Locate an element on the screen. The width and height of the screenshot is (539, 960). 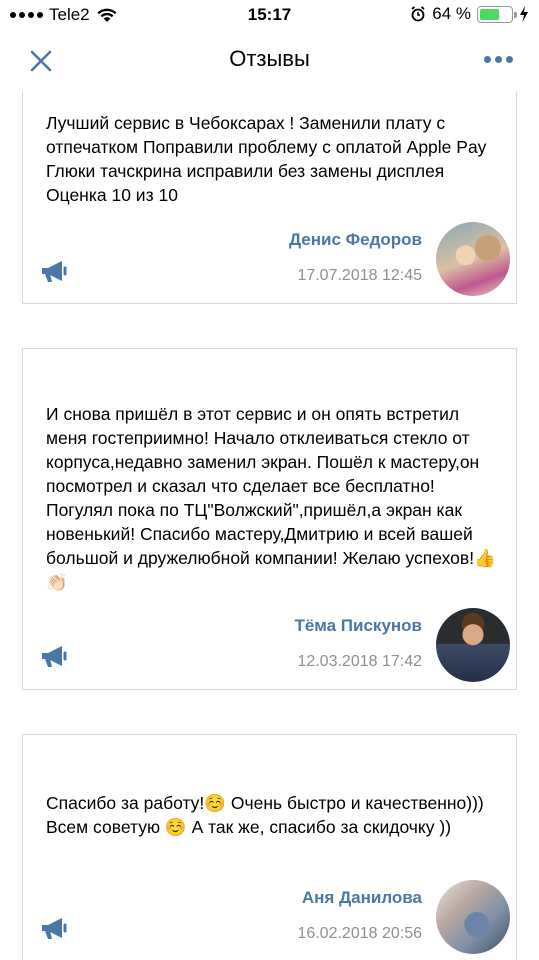
alarm-clock-icon is located at coordinates (418, 14).